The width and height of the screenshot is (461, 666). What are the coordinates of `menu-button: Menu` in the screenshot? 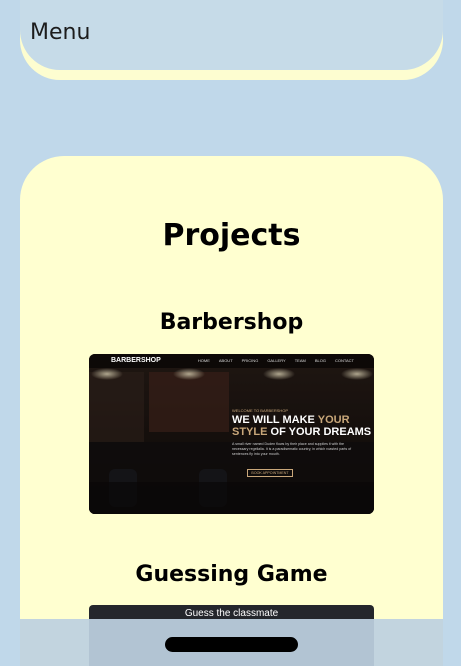 It's located at (60, 32).